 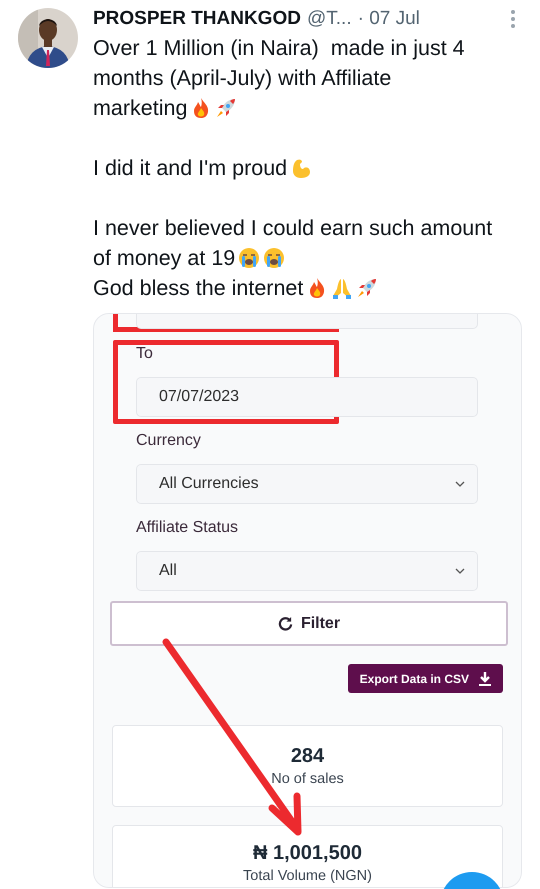 I want to click on stat-value: 284, so click(x=307, y=756).